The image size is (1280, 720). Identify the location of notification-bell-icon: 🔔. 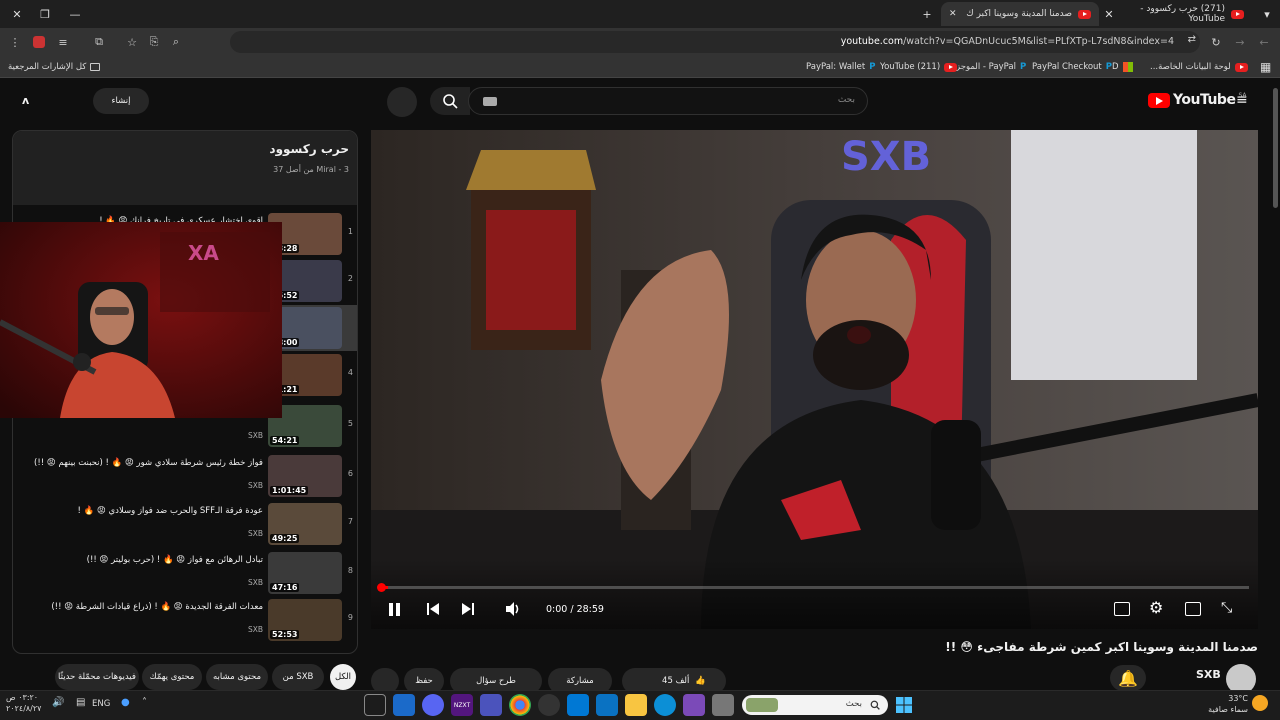
(1128, 678).